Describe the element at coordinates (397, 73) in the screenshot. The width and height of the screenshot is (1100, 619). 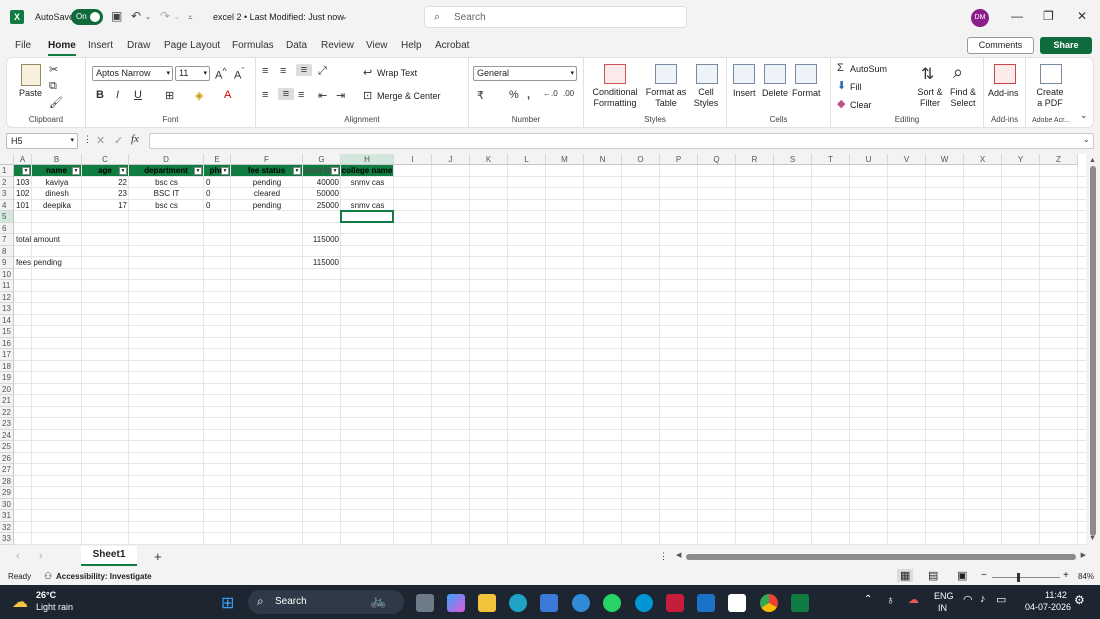
I see `wrap-text-button: Wrap Text` at that location.